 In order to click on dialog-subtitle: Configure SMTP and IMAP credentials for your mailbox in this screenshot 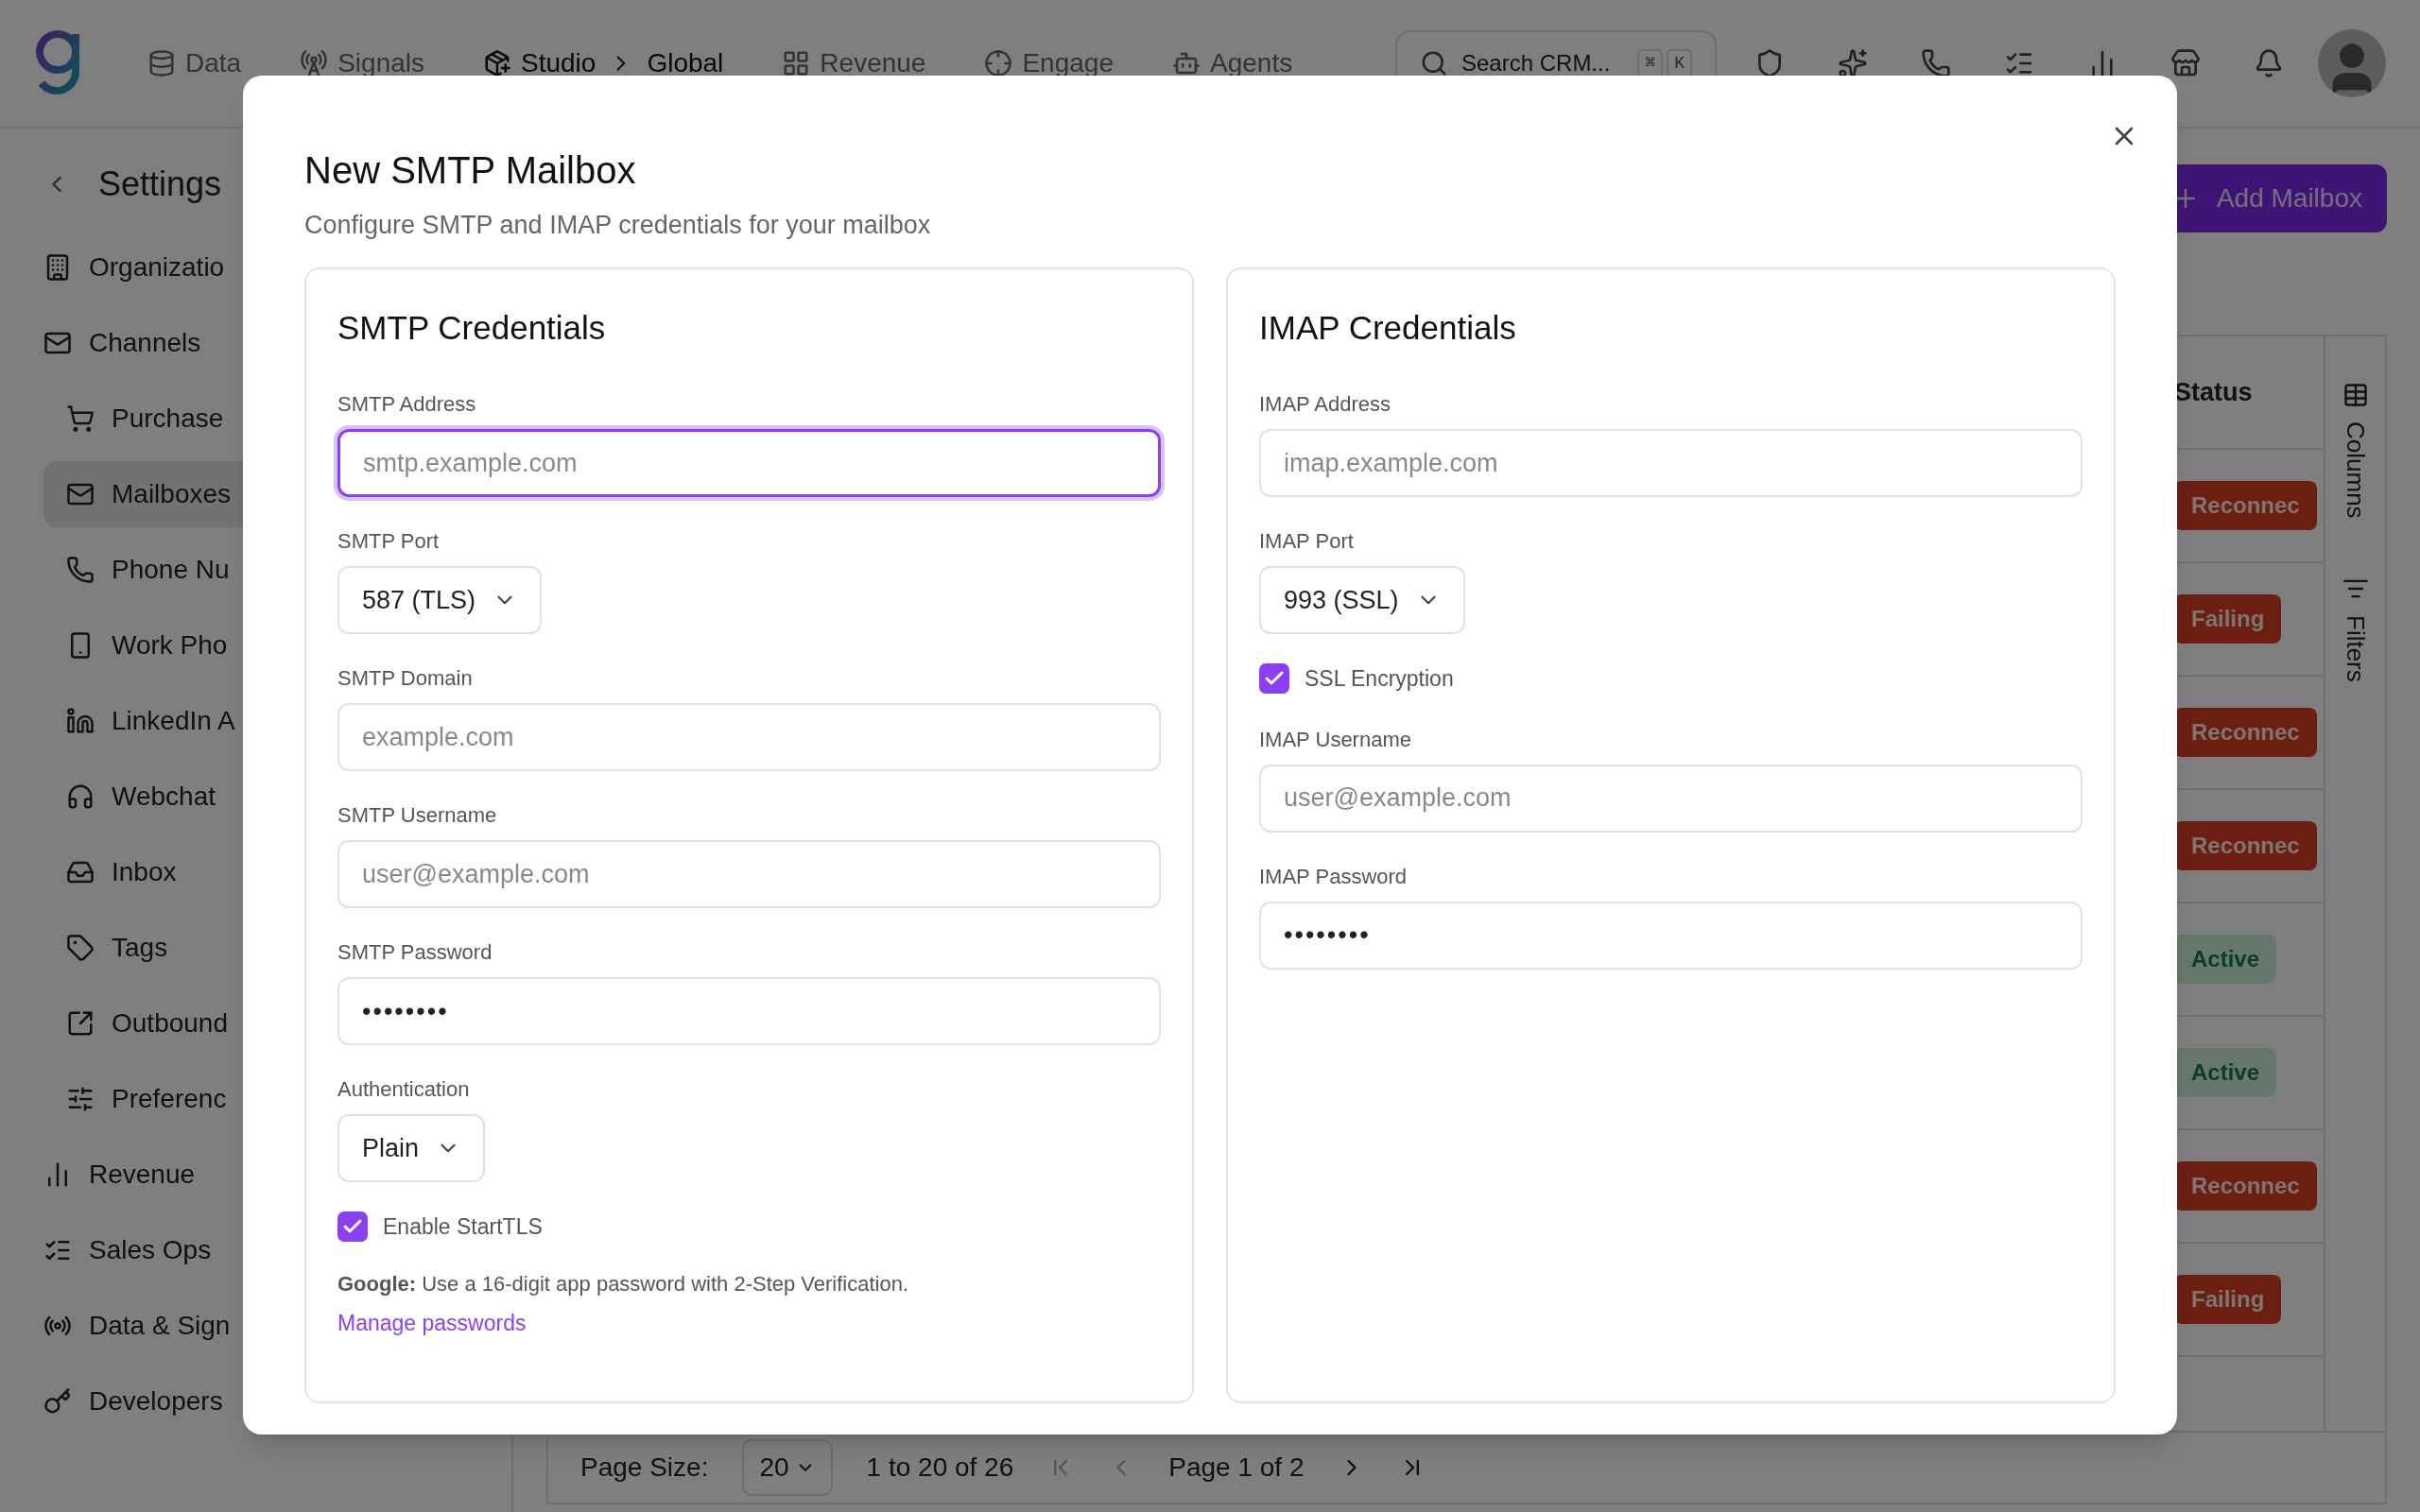, I will do `click(618, 225)`.